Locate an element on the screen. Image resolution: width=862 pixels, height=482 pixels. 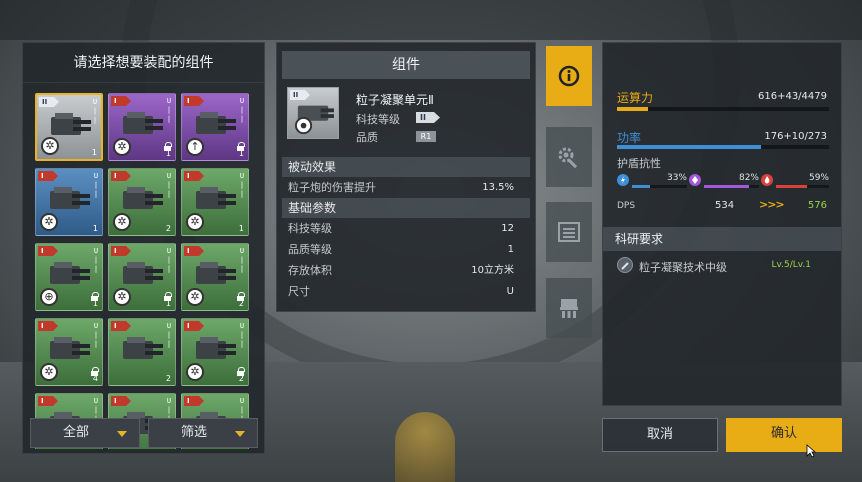
tab-modules is located at coordinates (569, 157).